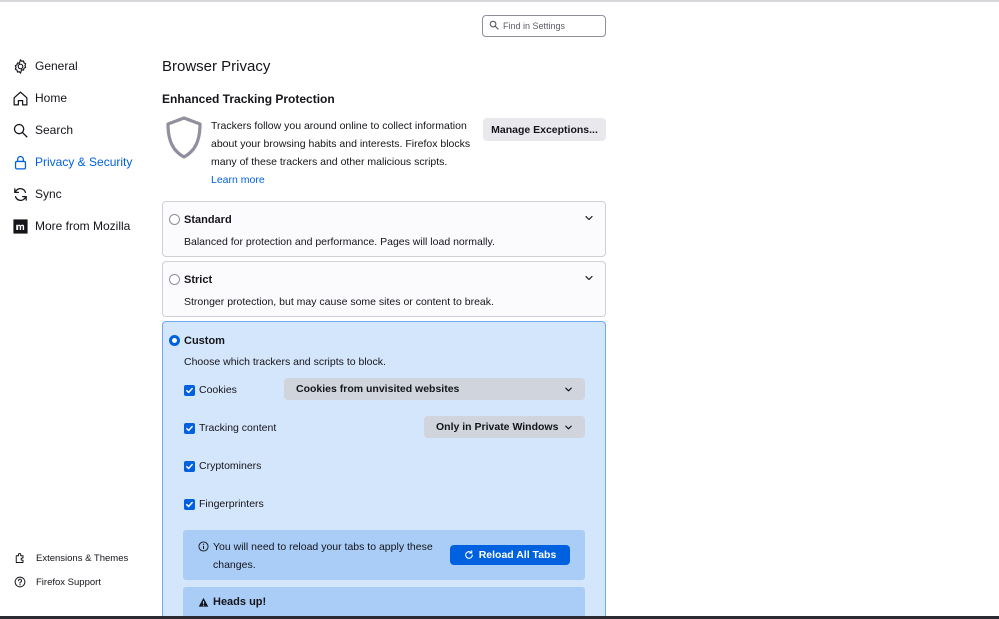 This screenshot has width=999, height=619. What do you see at coordinates (48, 194) in the screenshot?
I see `sidebar-item-label: Sync` at bounding box center [48, 194].